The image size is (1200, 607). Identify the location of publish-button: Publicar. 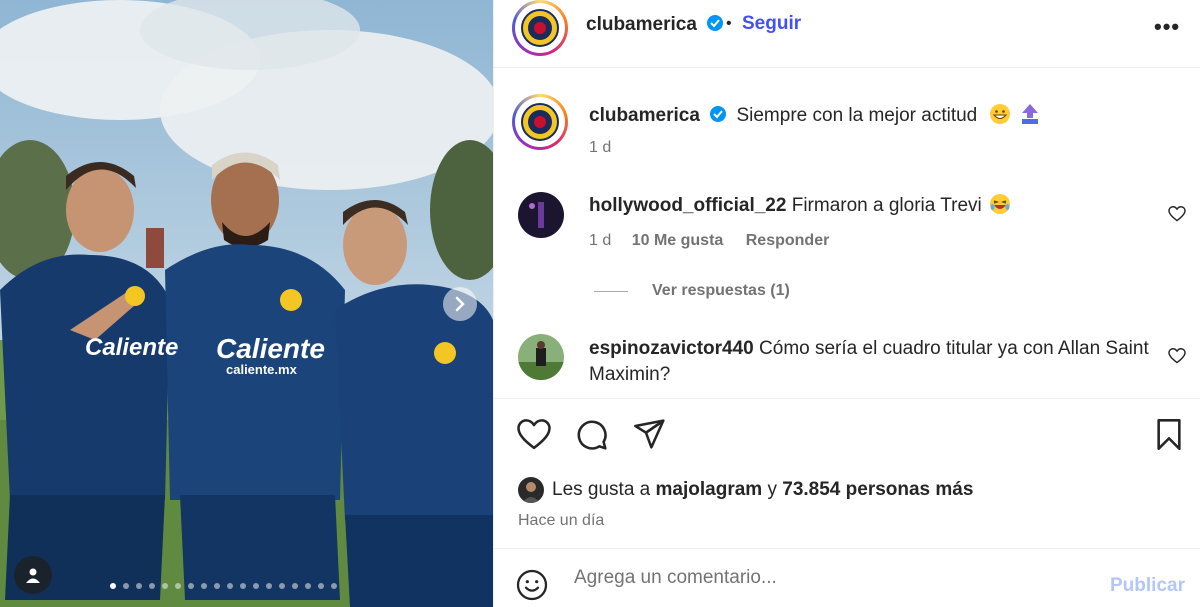
(1147, 586).